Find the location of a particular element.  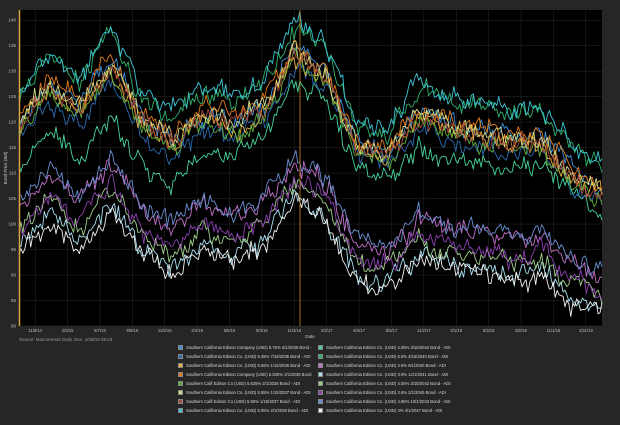

y-axis-label: Bond Price (Bid) is located at coordinates (5, 167).